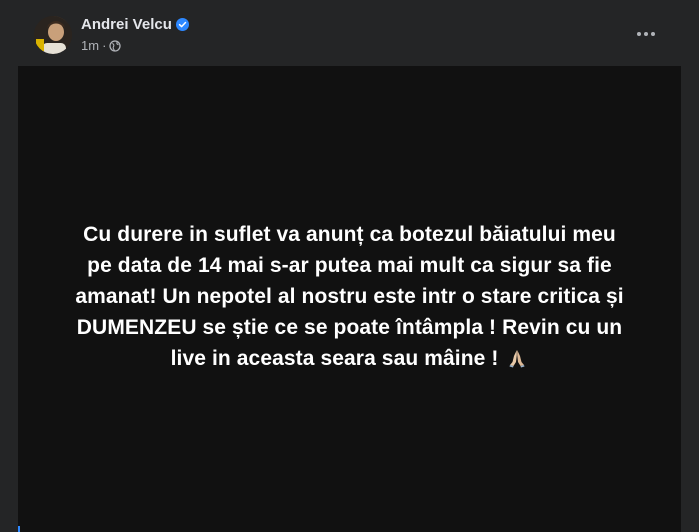 The height and width of the screenshot is (532, 699). I want to click on post-timestamp: 1m, so click(90, 45).